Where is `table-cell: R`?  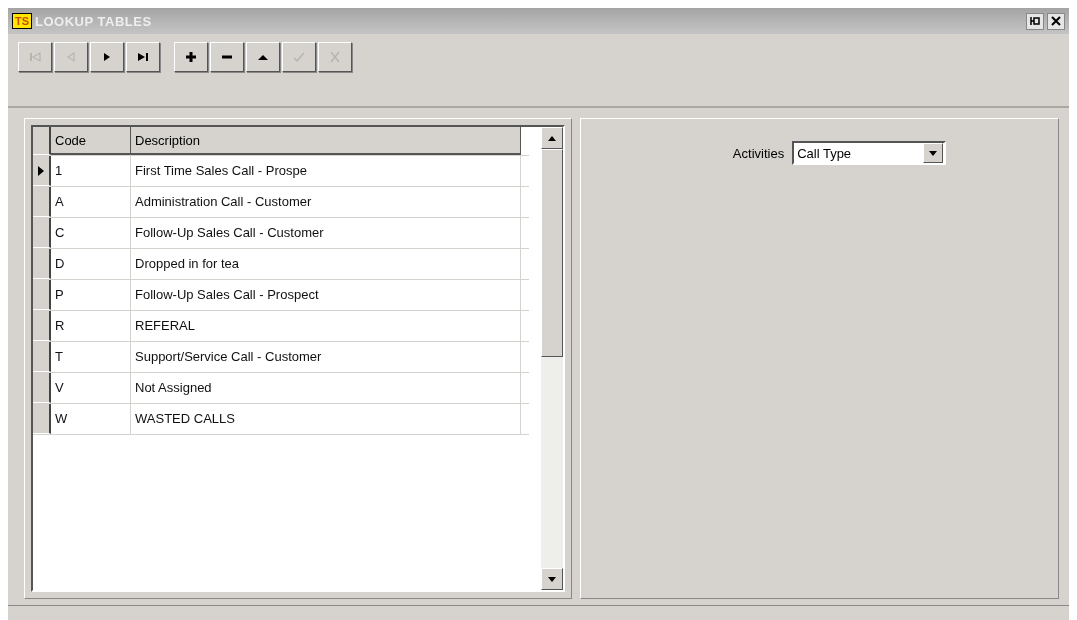
table-cell: R is located at coordinates (91, 326).